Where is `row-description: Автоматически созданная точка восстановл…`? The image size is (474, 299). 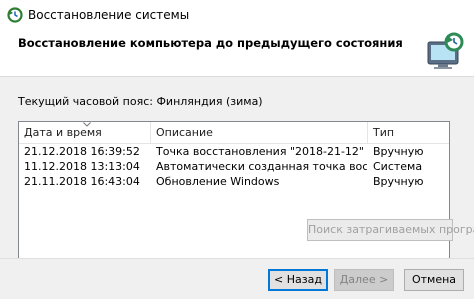
row-description: Автоматически созданная точка восстановл… is located at coordinates (261, 166).